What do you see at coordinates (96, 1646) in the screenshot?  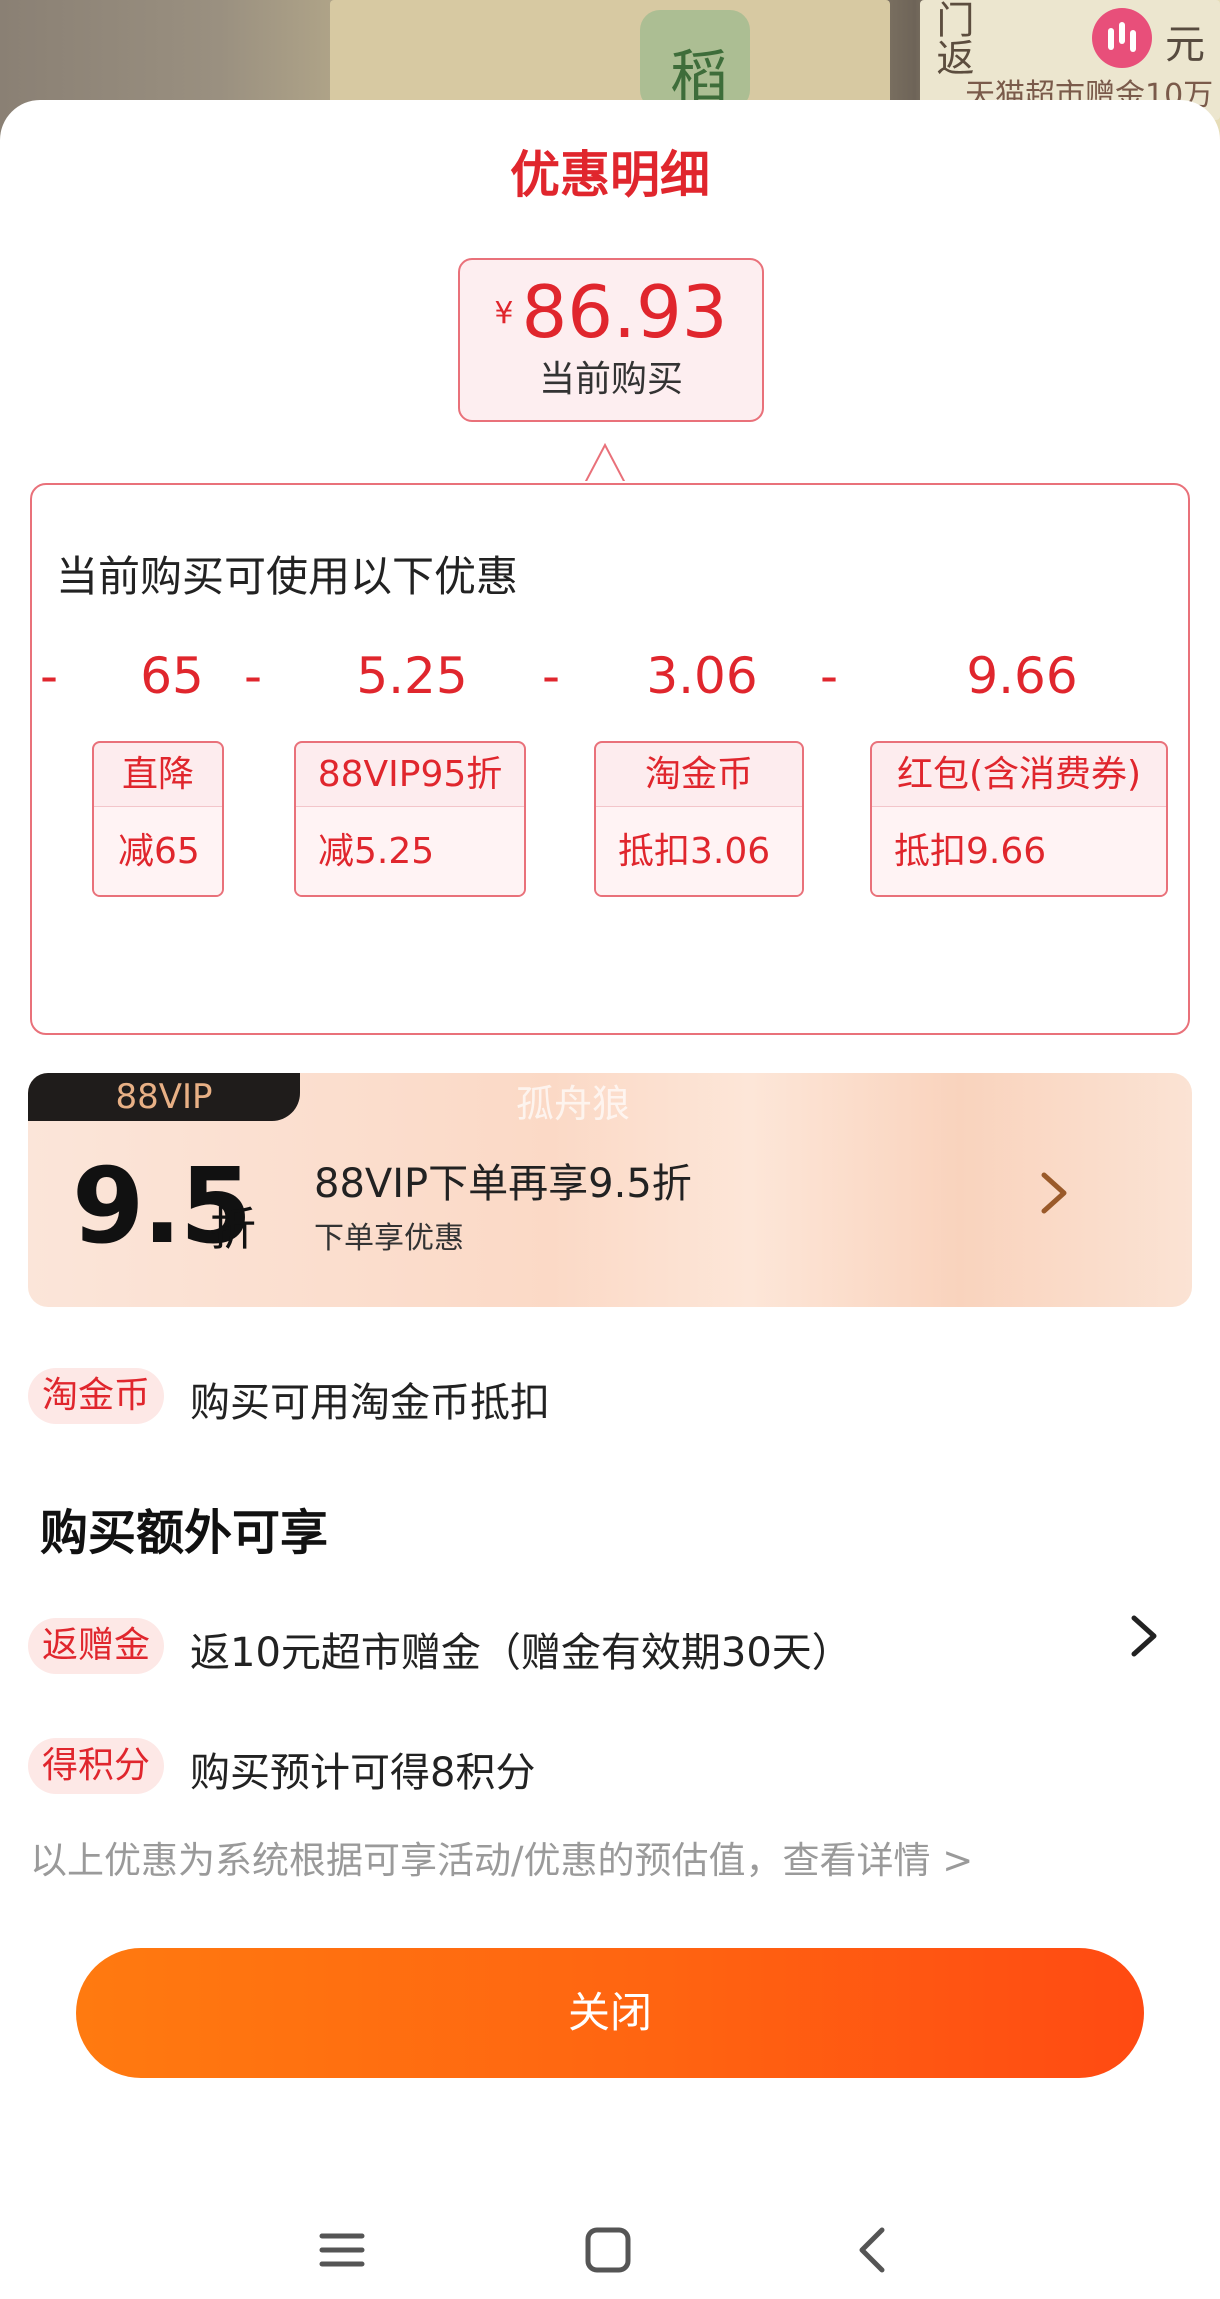 I see `rebate-tag: 返赠金` at bounding box center [96, 1646].